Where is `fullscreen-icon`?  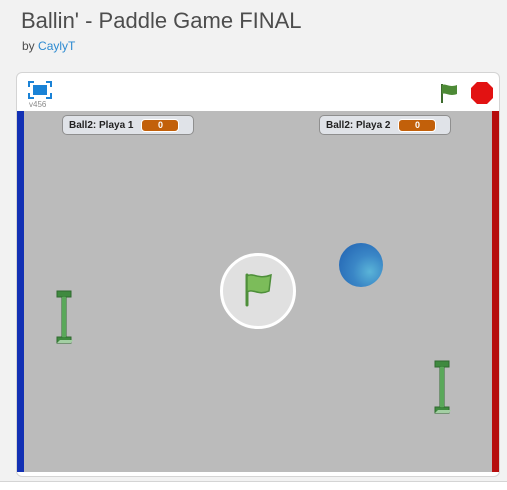
fullscreen-icon is located at coordinates (40, 90).